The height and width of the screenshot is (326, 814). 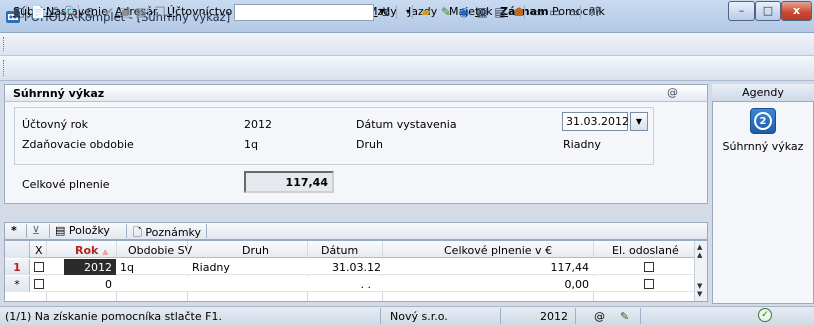 I want to click on column-header-datum: Dátum, so click(x=339, y=250).